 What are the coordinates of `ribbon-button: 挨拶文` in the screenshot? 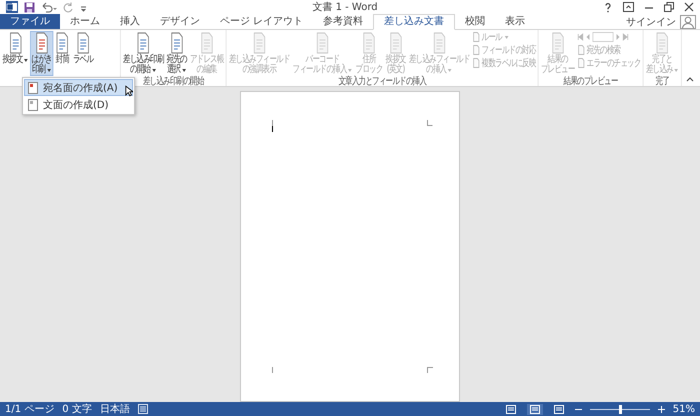 It's located at (15, 53).